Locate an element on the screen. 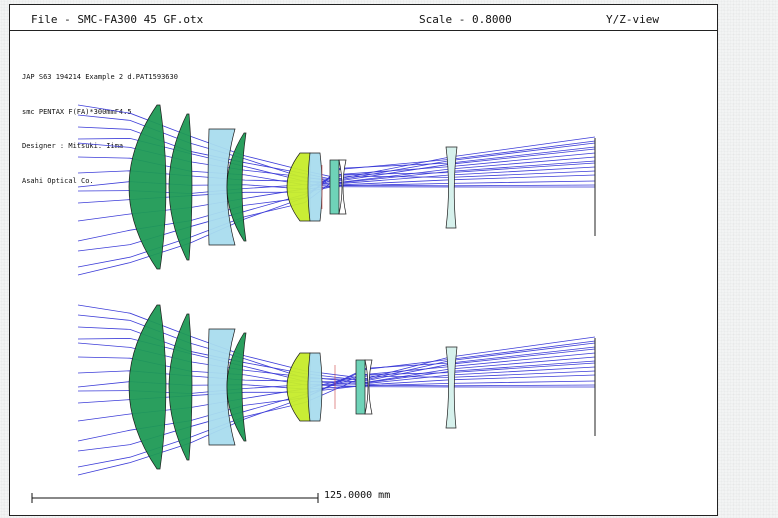 The width and height of the screenshot is (778, 518). scale-bar is located at coordinates (175, 498).